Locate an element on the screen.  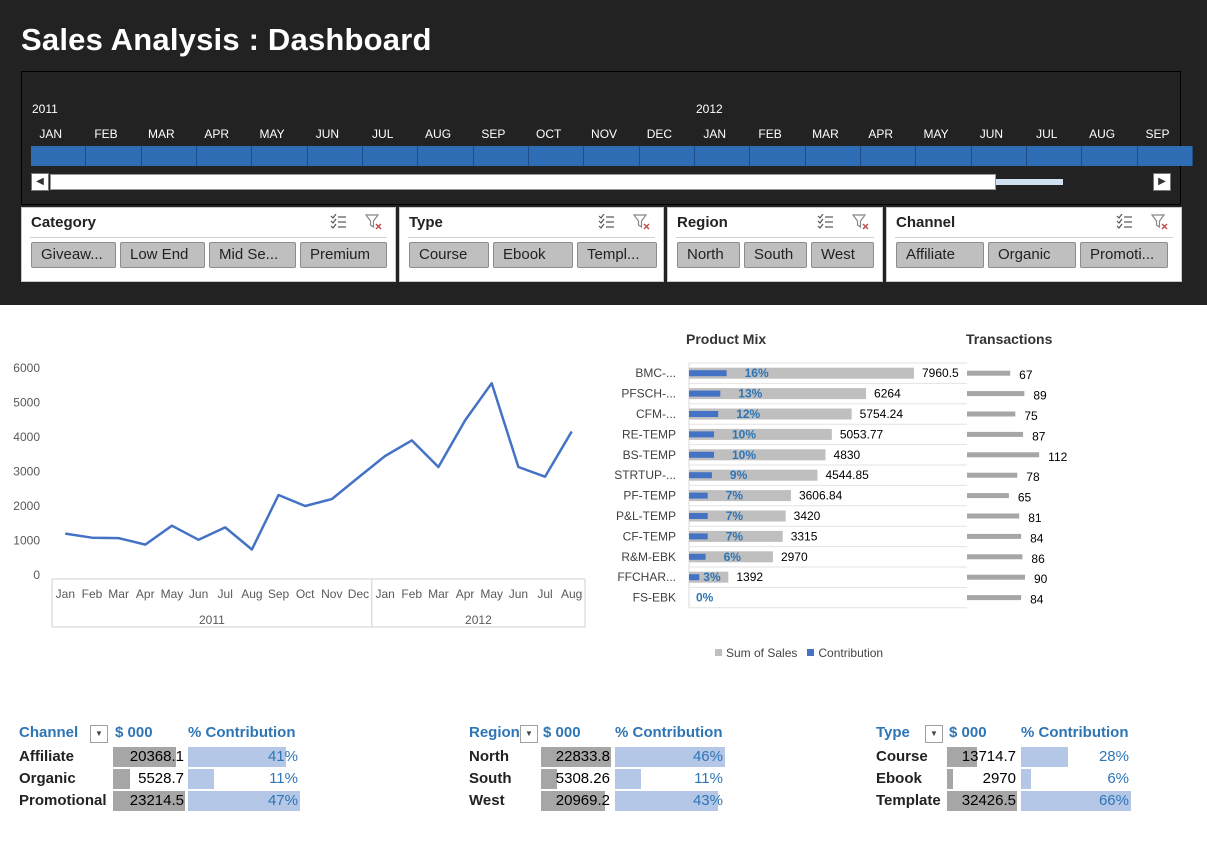
transactions-title: Transactions is located at coordinates (1009, 339).